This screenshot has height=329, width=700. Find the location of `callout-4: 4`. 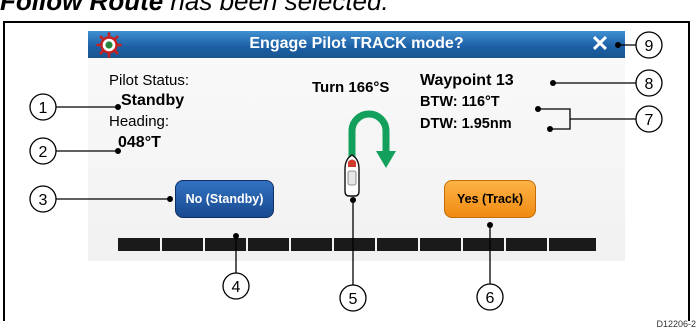

callout-4: 4 is located at coordinates (236, 287).